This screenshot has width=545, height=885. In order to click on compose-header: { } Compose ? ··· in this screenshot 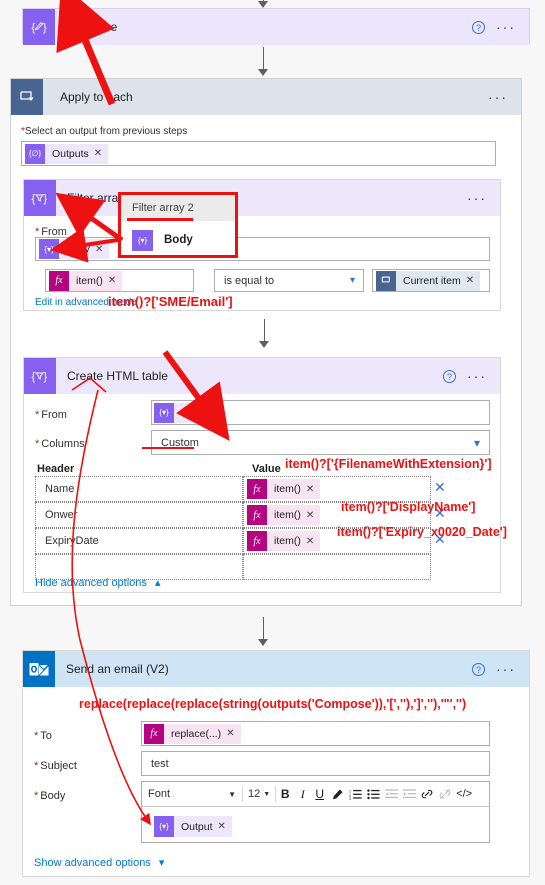, I will do `click(276, 27)`.